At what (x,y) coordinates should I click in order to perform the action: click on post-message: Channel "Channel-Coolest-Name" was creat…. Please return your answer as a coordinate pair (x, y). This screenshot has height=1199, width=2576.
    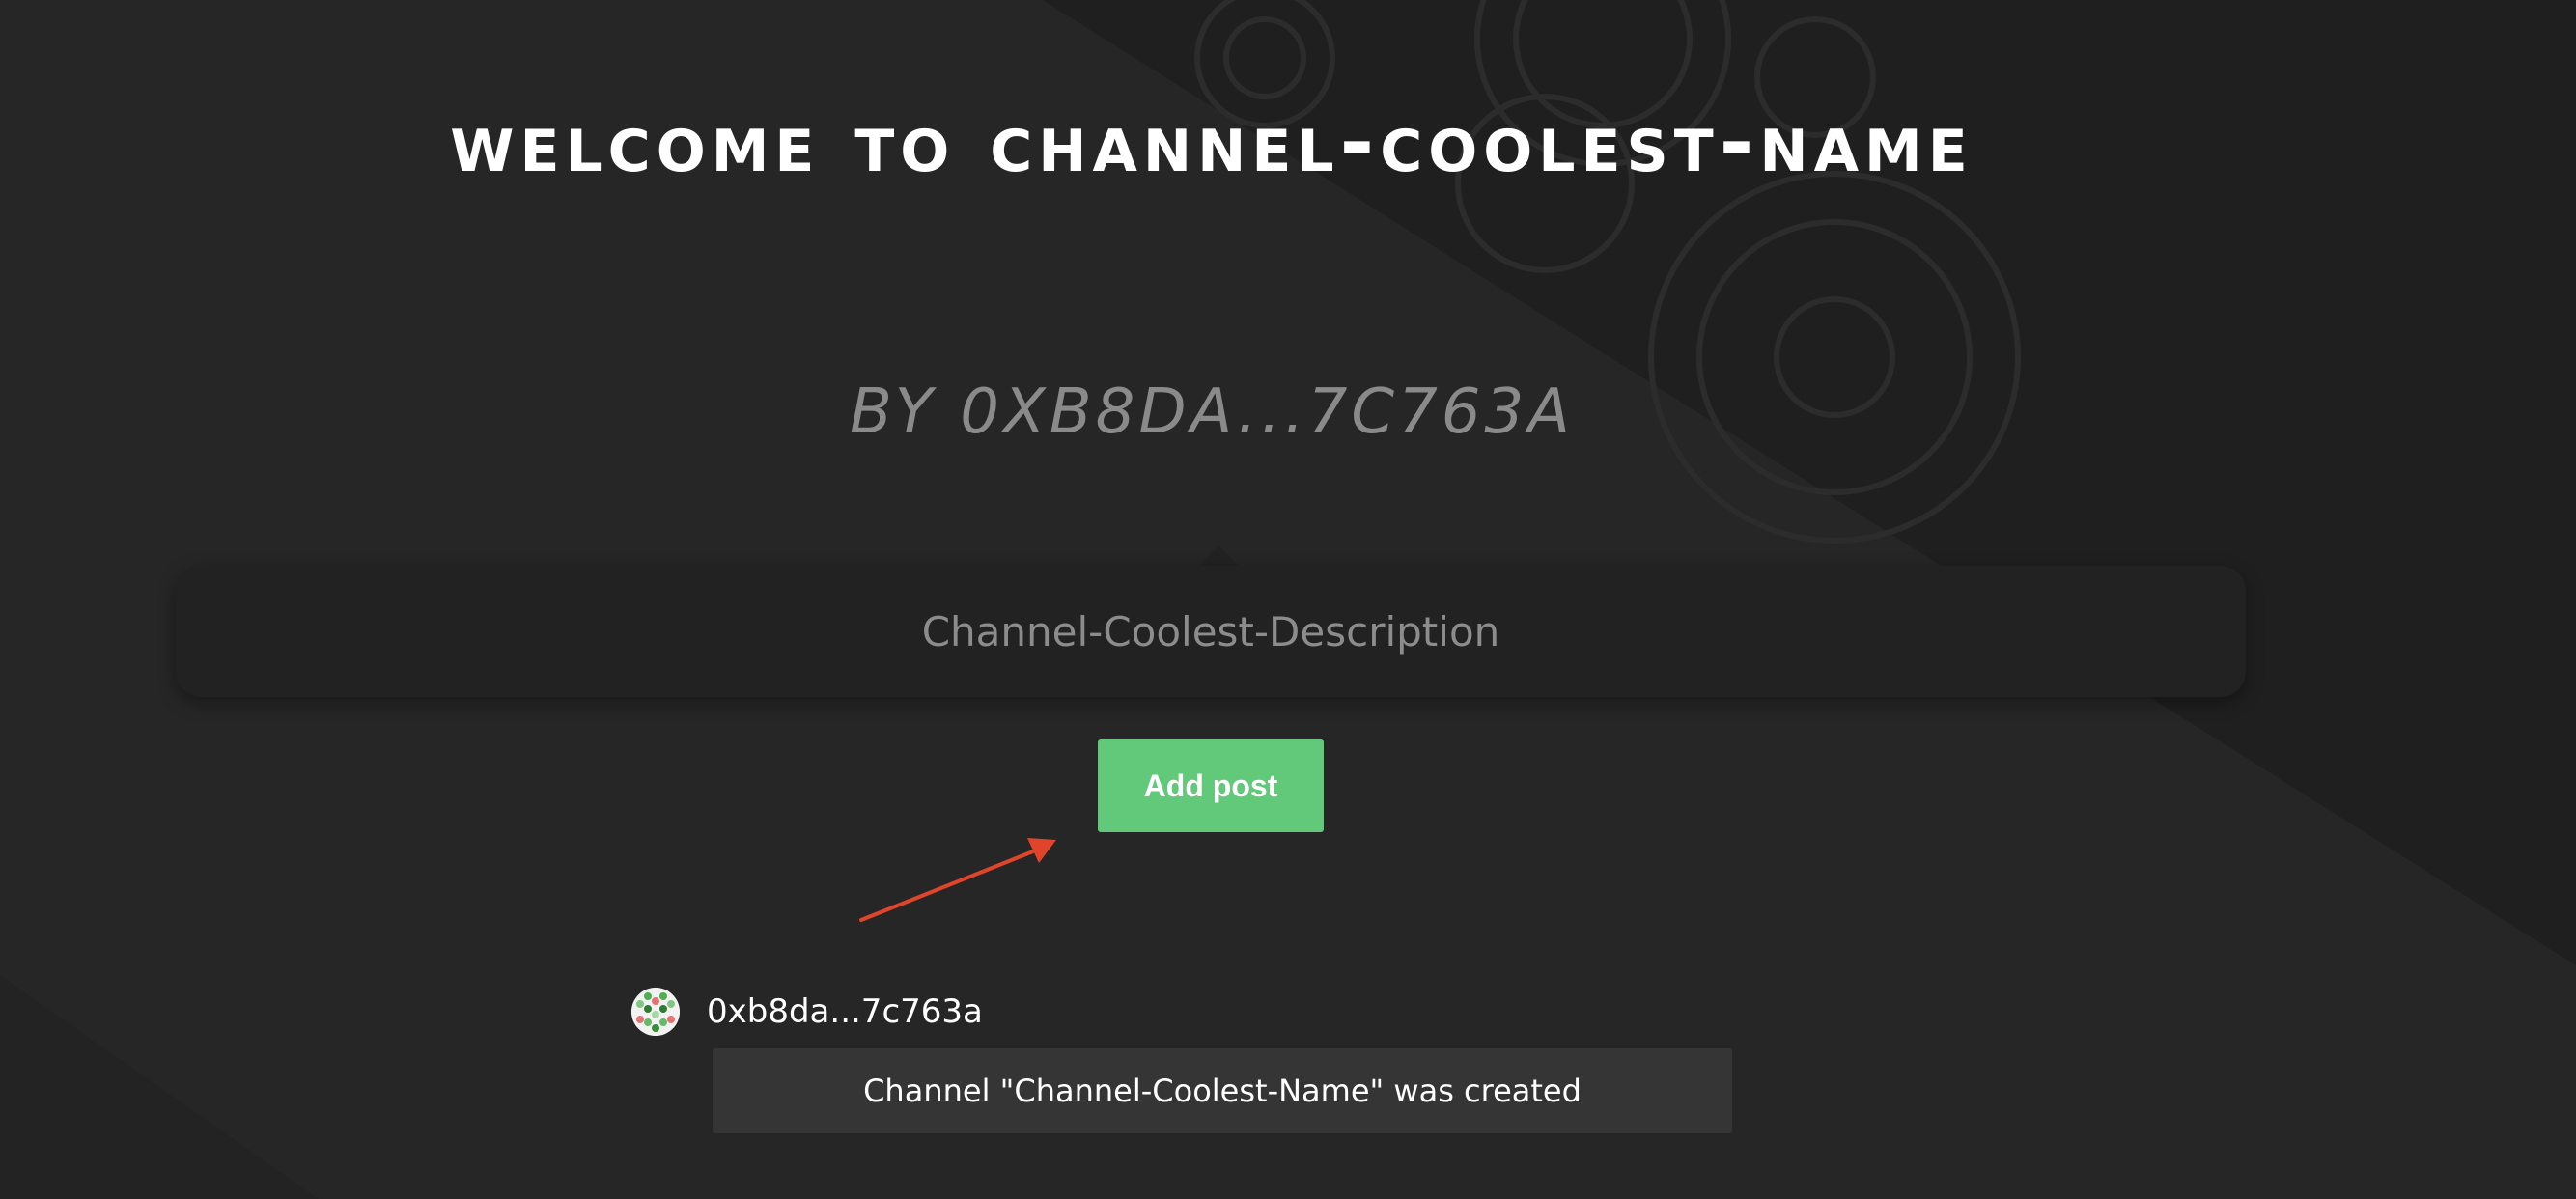
    Looking at the image, I should click on (1223, 1090).